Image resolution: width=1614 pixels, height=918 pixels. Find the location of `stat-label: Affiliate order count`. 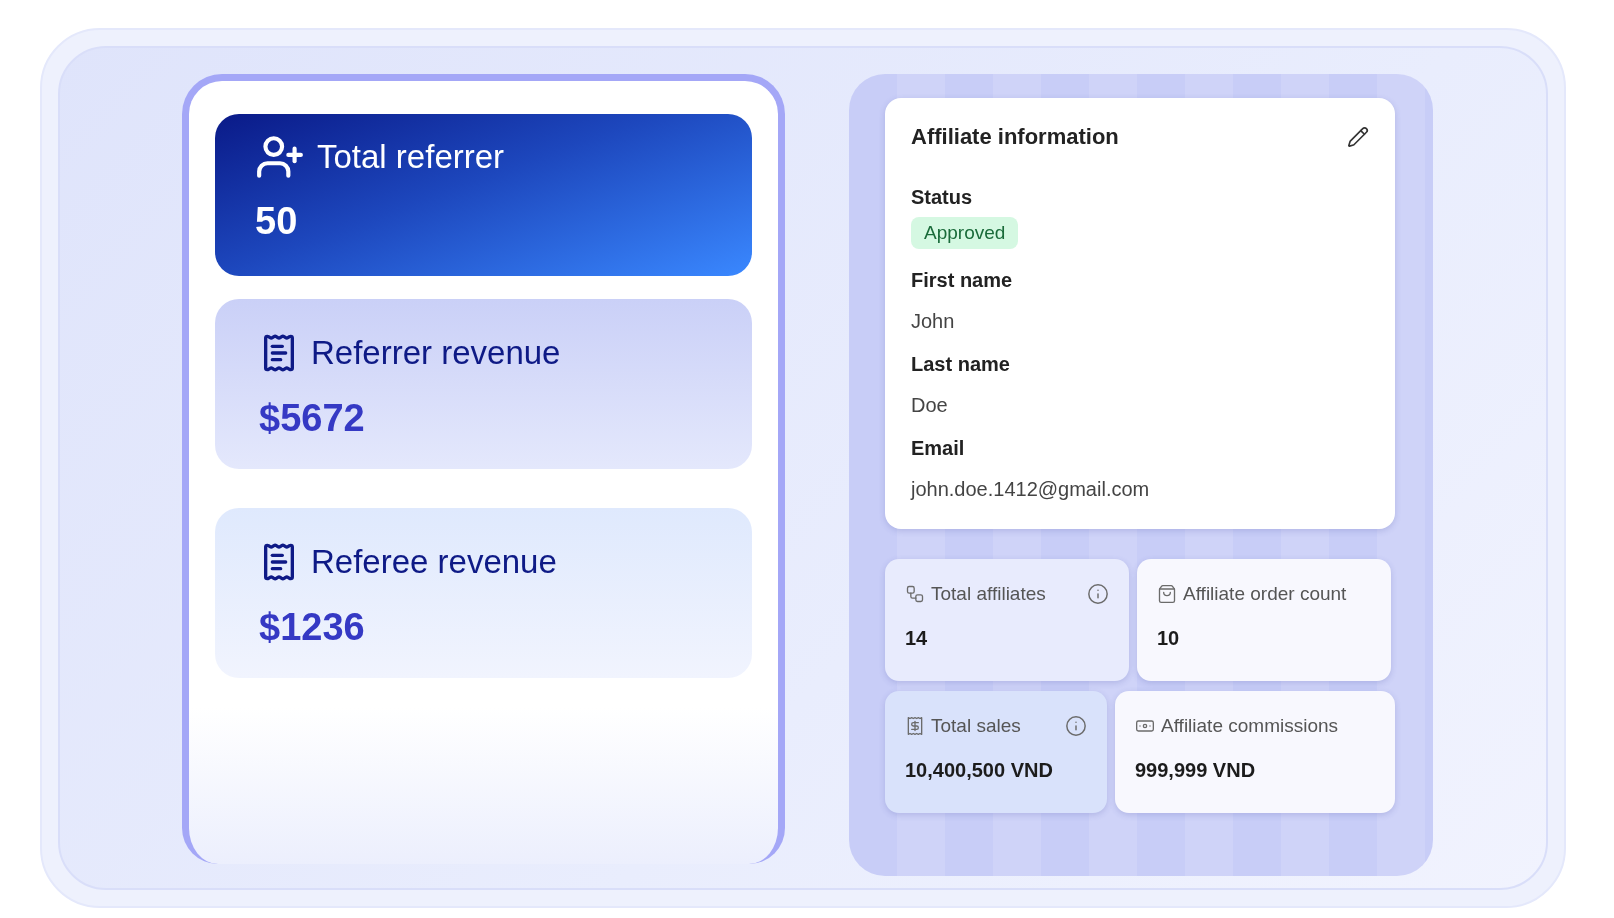

stat-label: Affiliate order count is located at coordinates (1265, 594).